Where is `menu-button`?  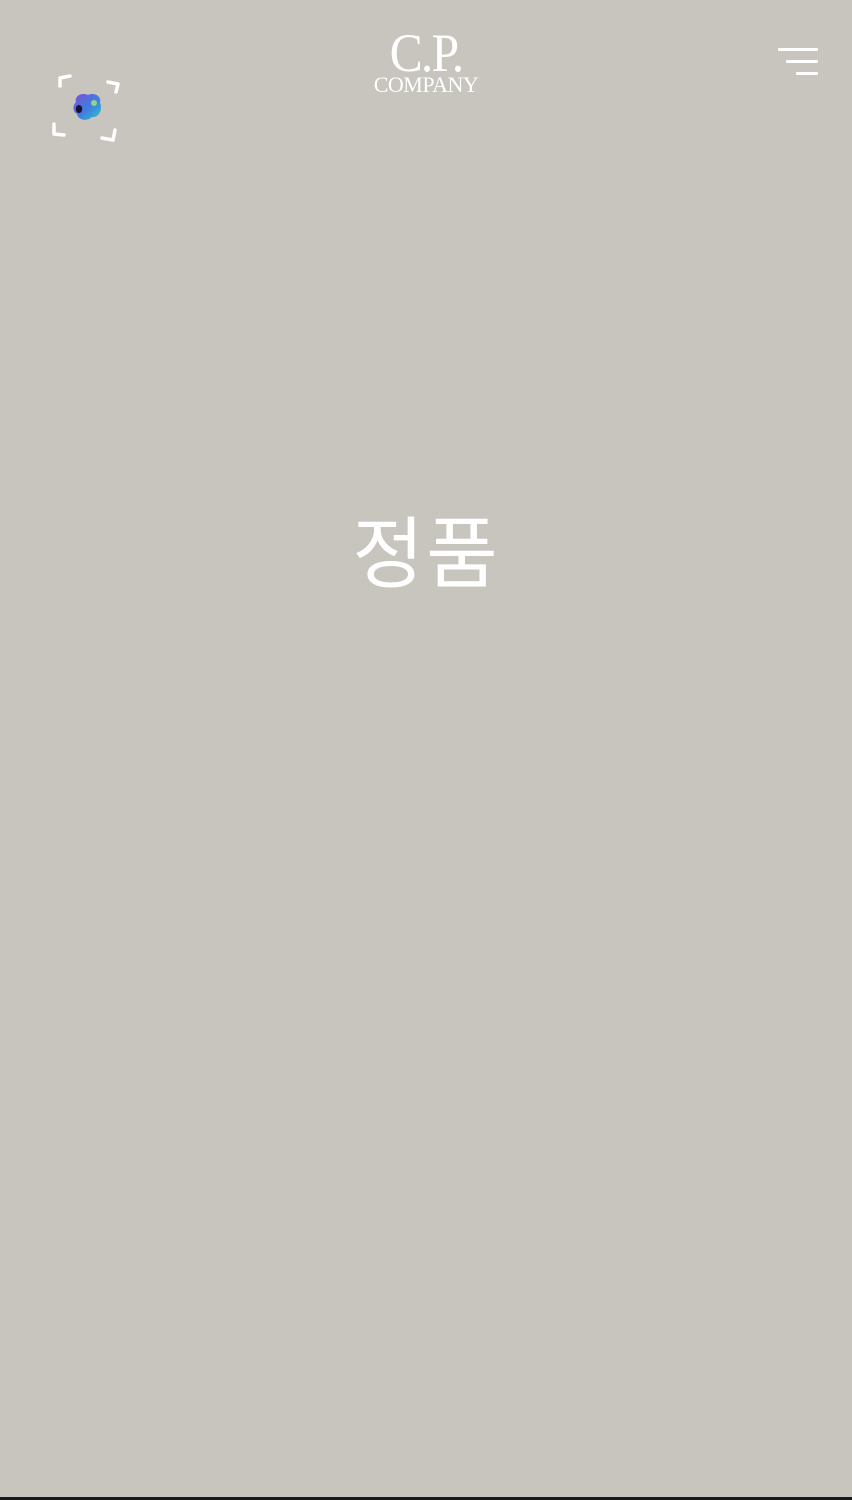
menu-button is located at coordinates (797, 62).